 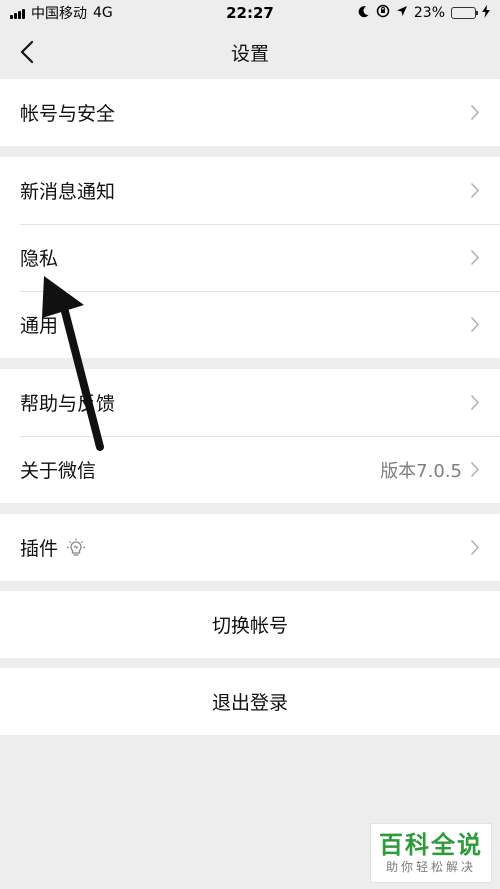 I want to click on row-help-feedback: 帮助与反馈, so click(x=250, y=402).